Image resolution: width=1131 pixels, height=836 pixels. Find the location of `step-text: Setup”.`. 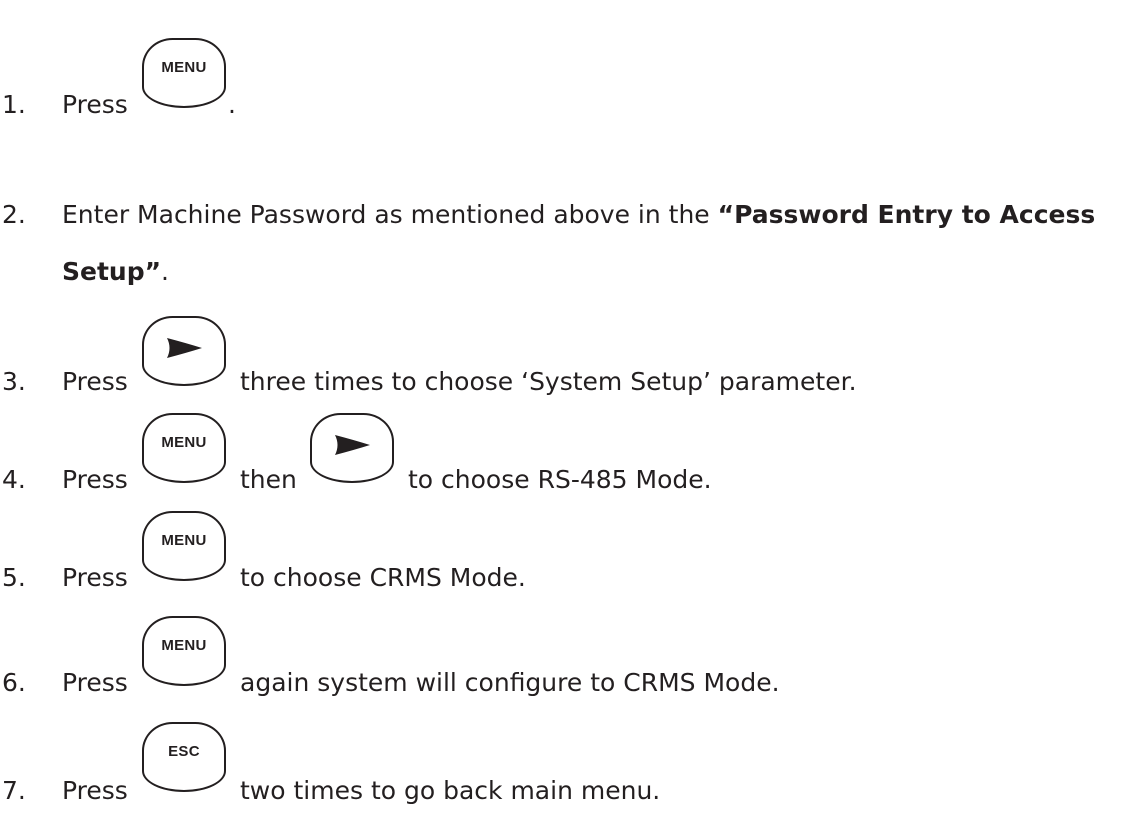

step-text: Setup”. is located at coordinates (115, 272).